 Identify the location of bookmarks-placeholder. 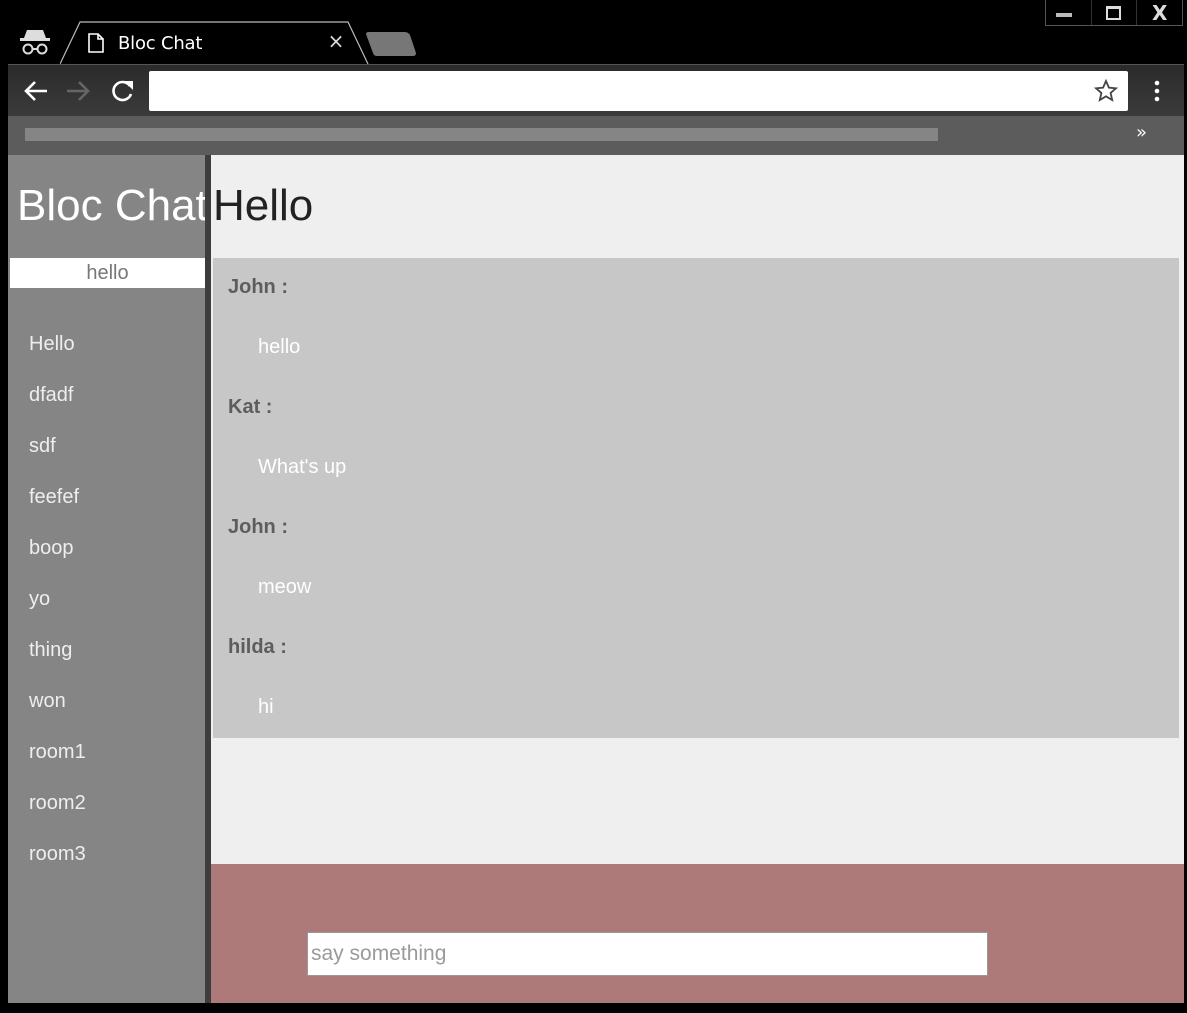
(481, 134).